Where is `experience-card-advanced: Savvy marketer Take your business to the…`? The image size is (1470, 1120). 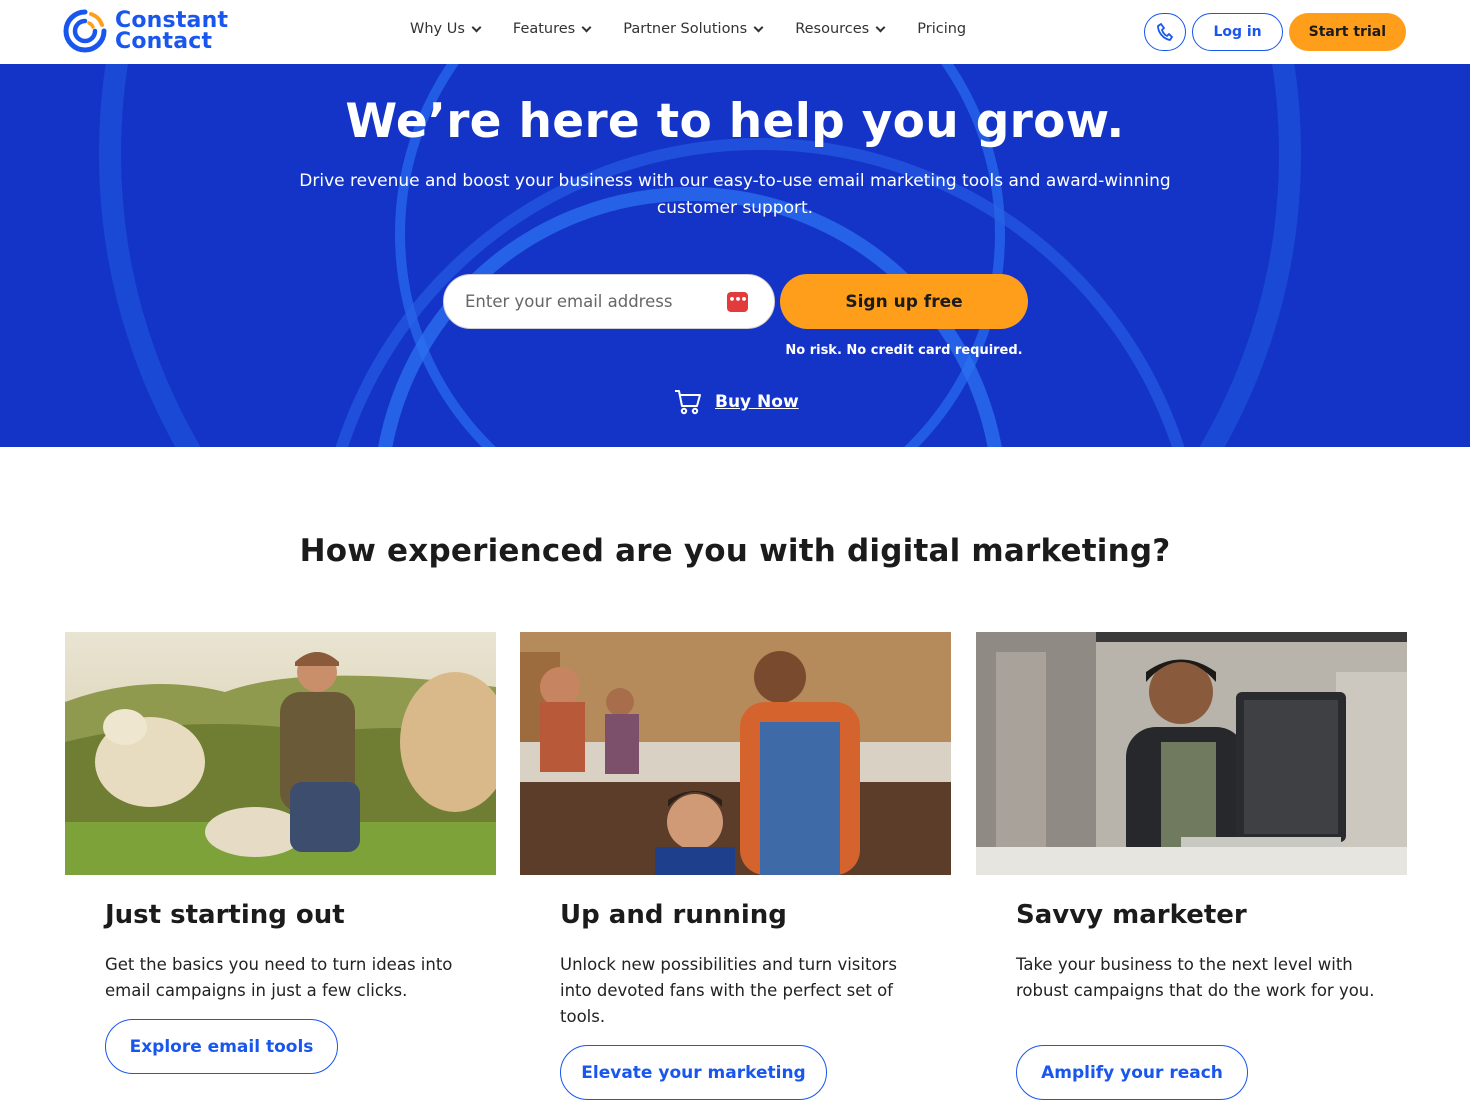 experience-card-advanced: Savvy marketer Take your business to the… is located at coordinates (1191, 866).